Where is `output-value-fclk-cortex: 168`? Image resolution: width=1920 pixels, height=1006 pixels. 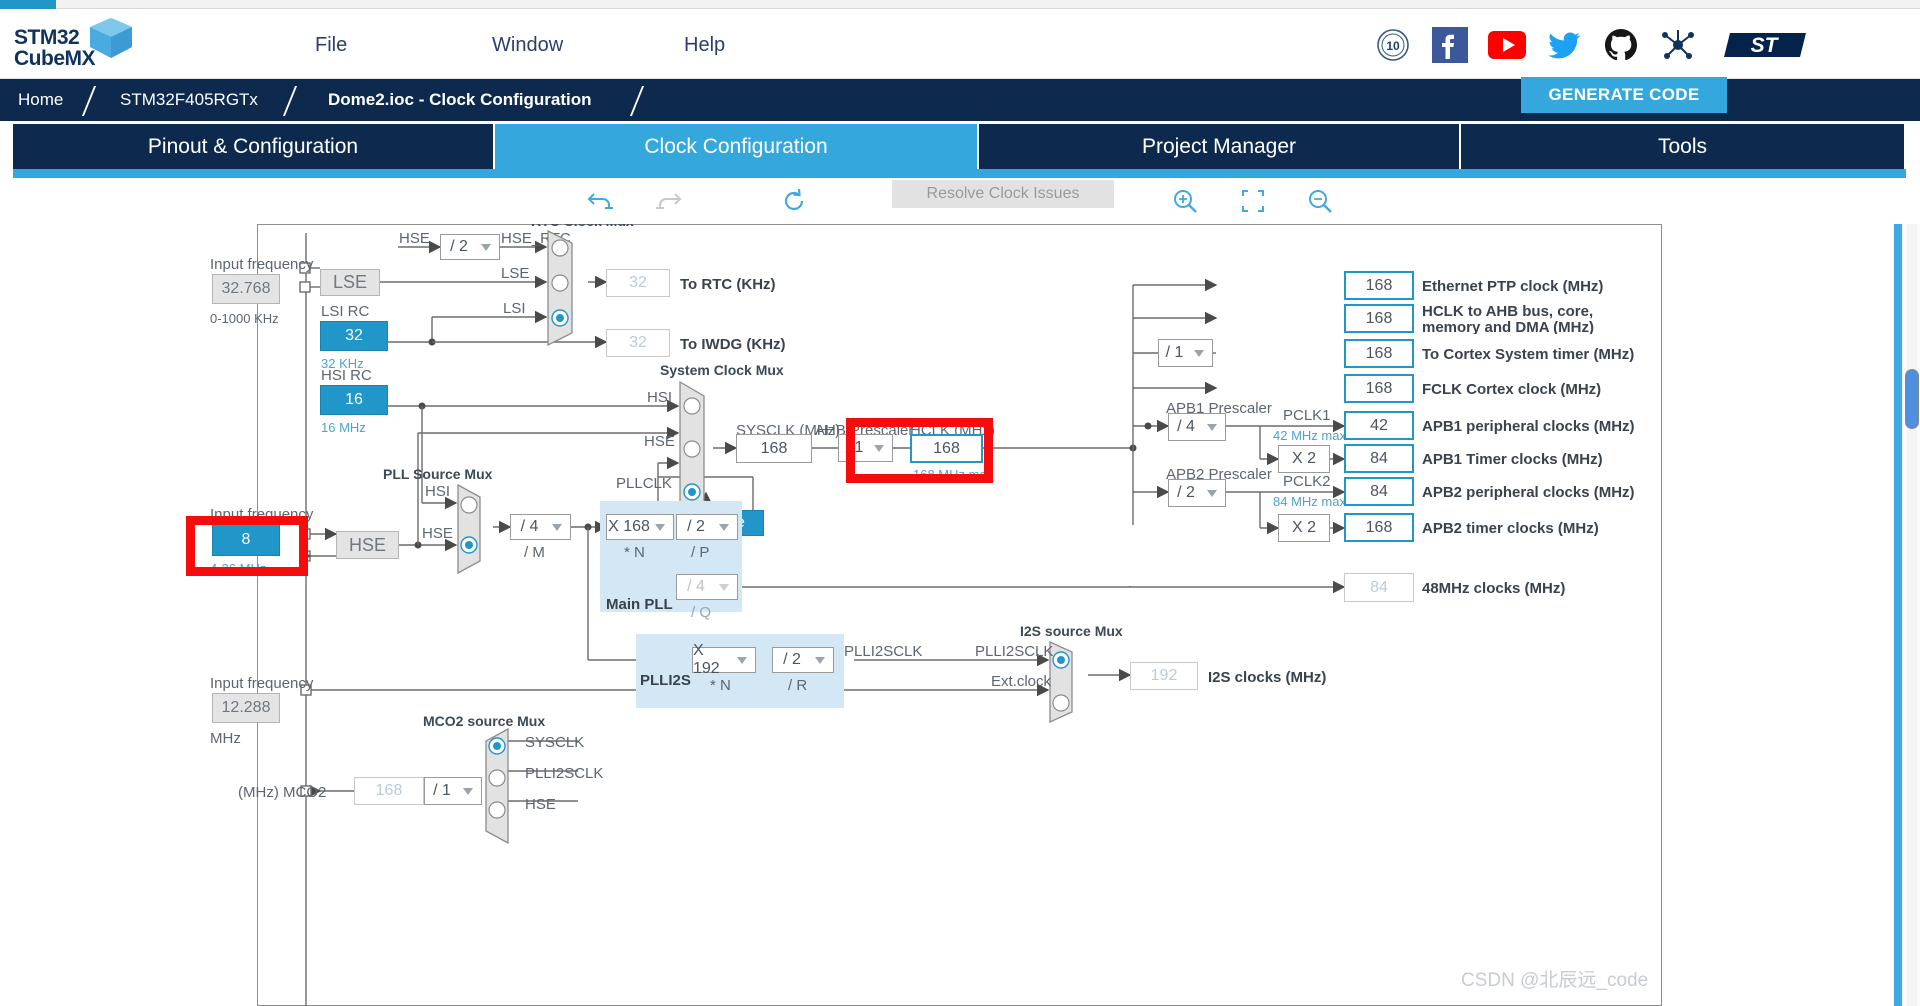 output-value-fclk-cortex: 168 is located at coordinates (1379, 388).